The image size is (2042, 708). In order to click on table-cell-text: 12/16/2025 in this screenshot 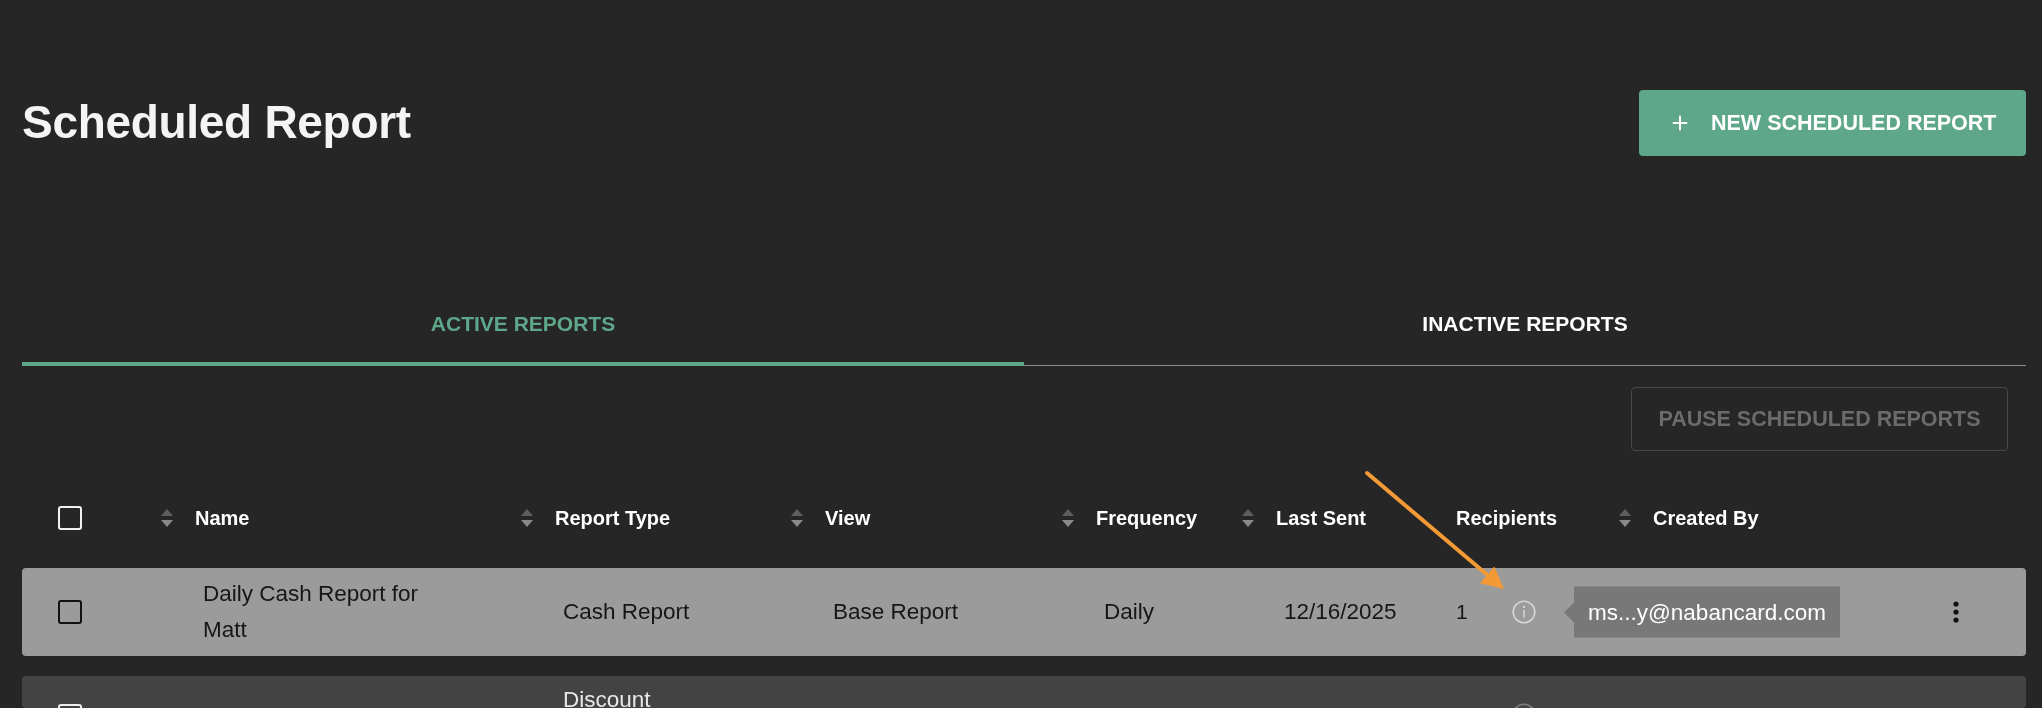, I will do `click(1340, 612)`.